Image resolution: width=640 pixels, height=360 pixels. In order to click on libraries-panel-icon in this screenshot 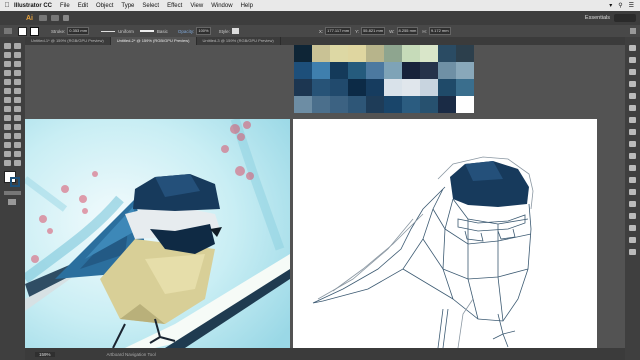, I will do `click(632, 60)`.